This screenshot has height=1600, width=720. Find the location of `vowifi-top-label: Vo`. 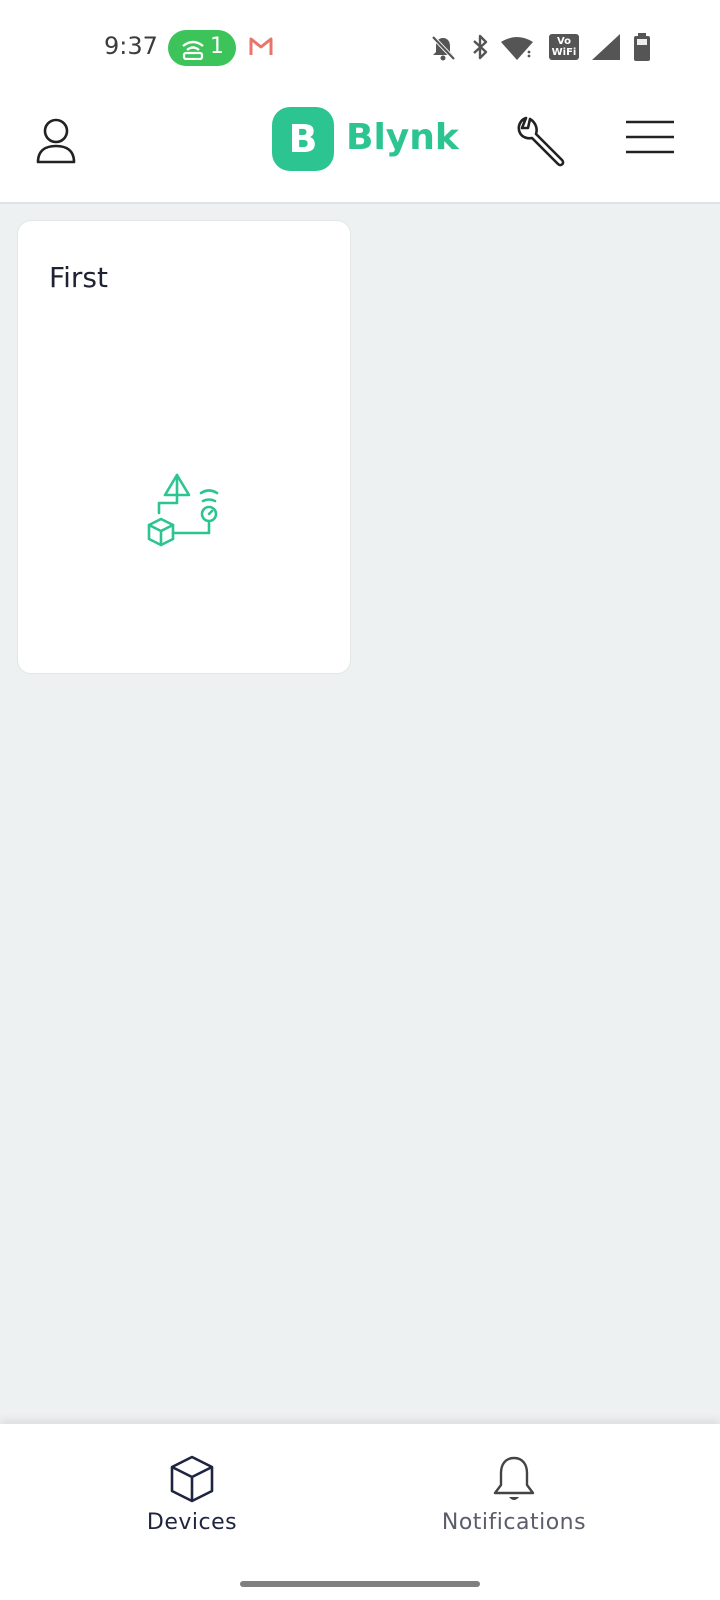

vowifi-top-label: Vo is located at coordinates (564, 41).